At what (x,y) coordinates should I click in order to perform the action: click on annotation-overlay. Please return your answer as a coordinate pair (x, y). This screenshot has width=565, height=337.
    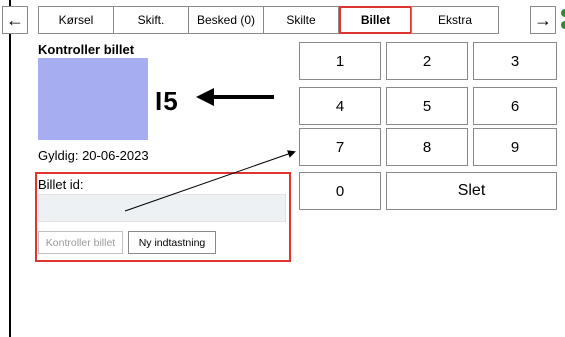
    Looking at the image, I should click on (210, 150).